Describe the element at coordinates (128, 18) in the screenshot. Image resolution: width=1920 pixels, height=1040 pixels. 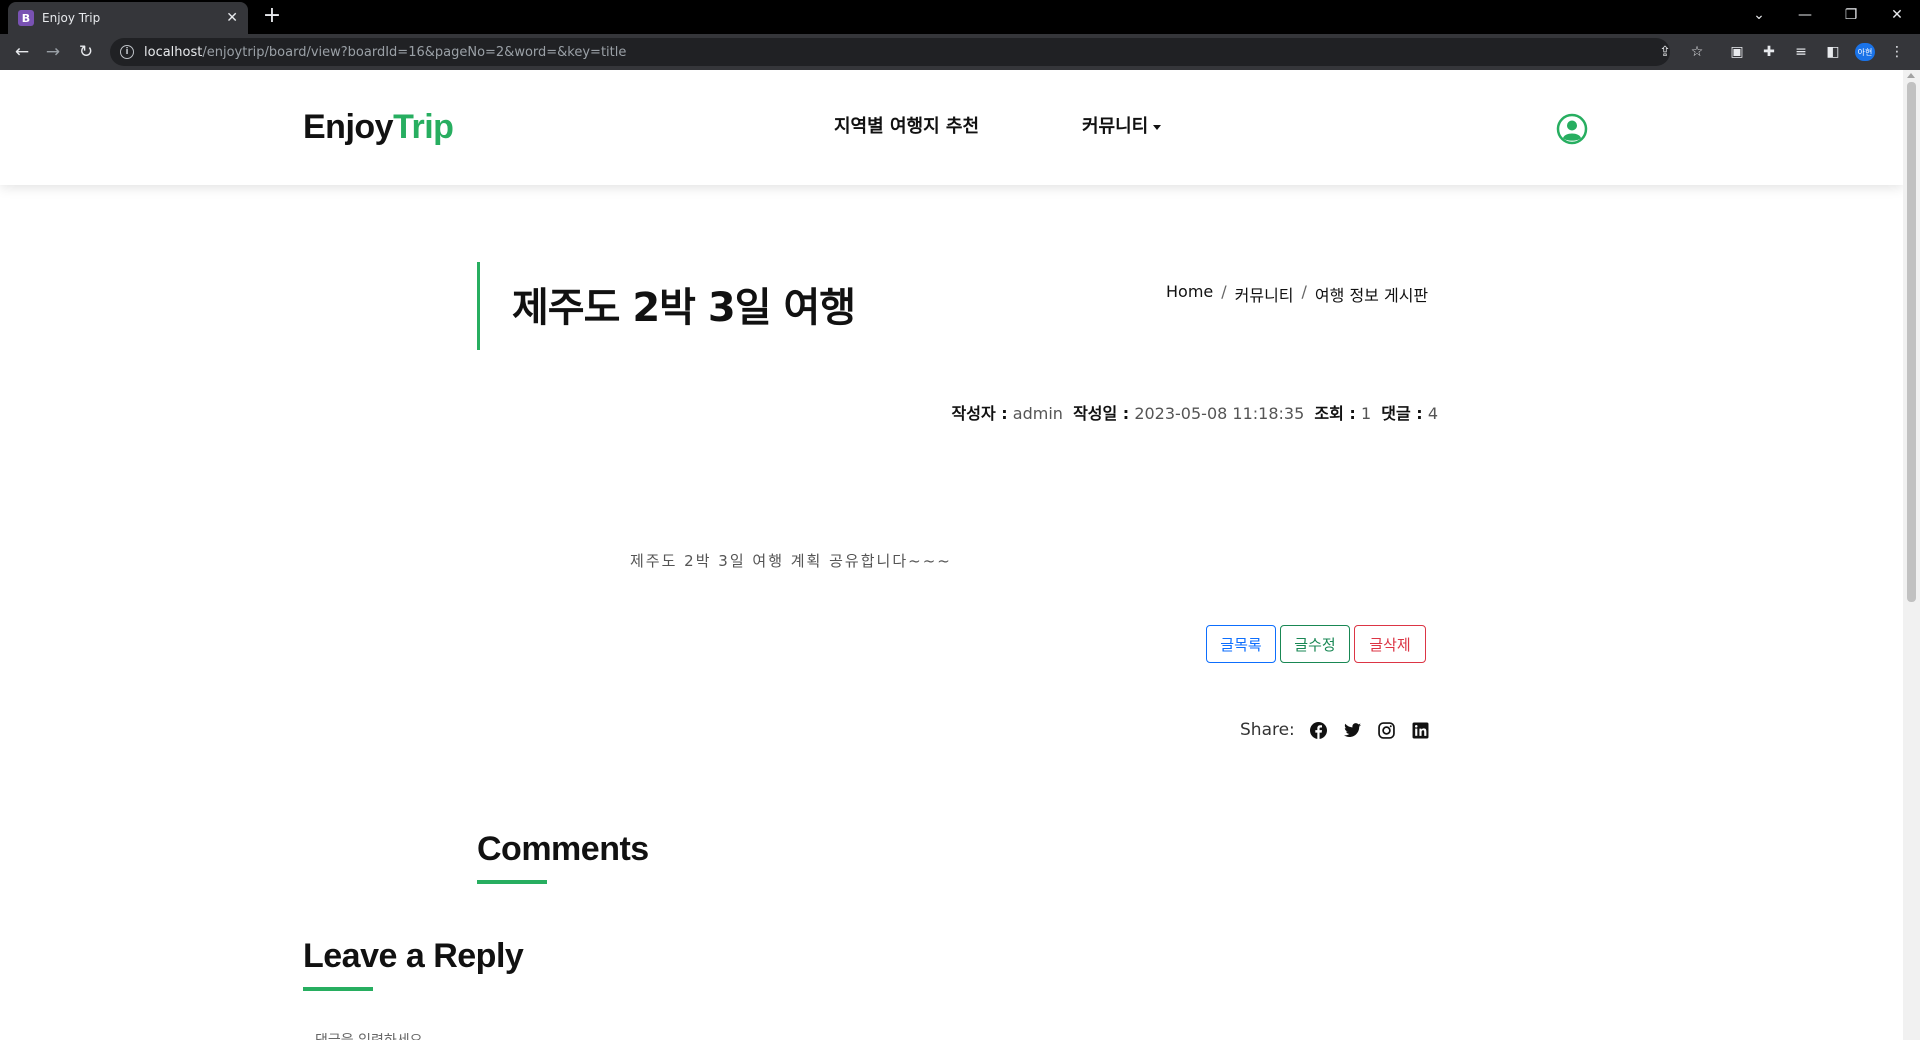
I see `browser-tab: B Enjoy Trip ✕` at that location.